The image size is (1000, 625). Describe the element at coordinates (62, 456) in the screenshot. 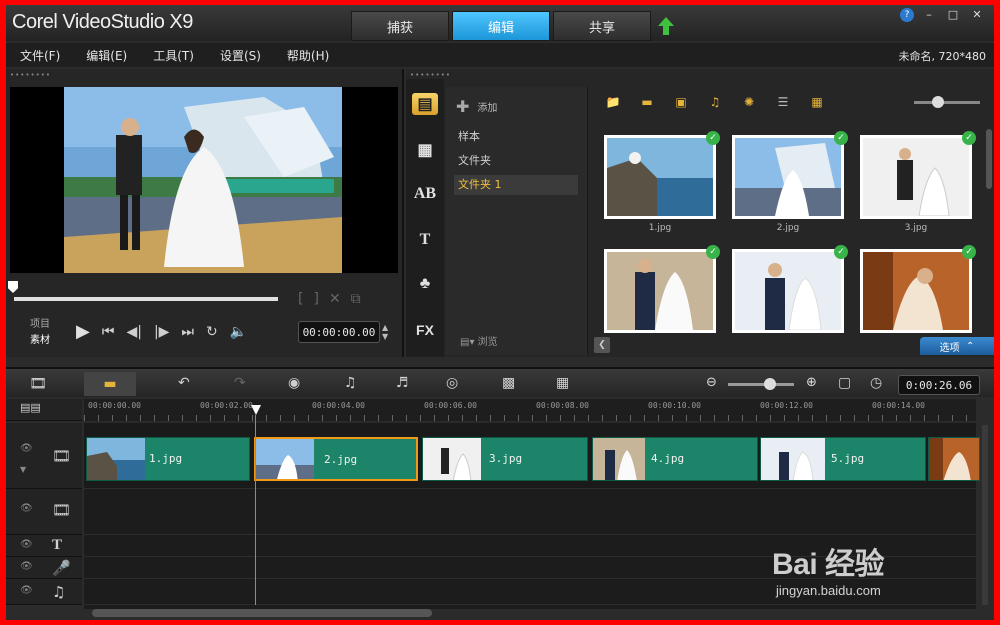

I see `video-track-icon: 🎞` at that location.